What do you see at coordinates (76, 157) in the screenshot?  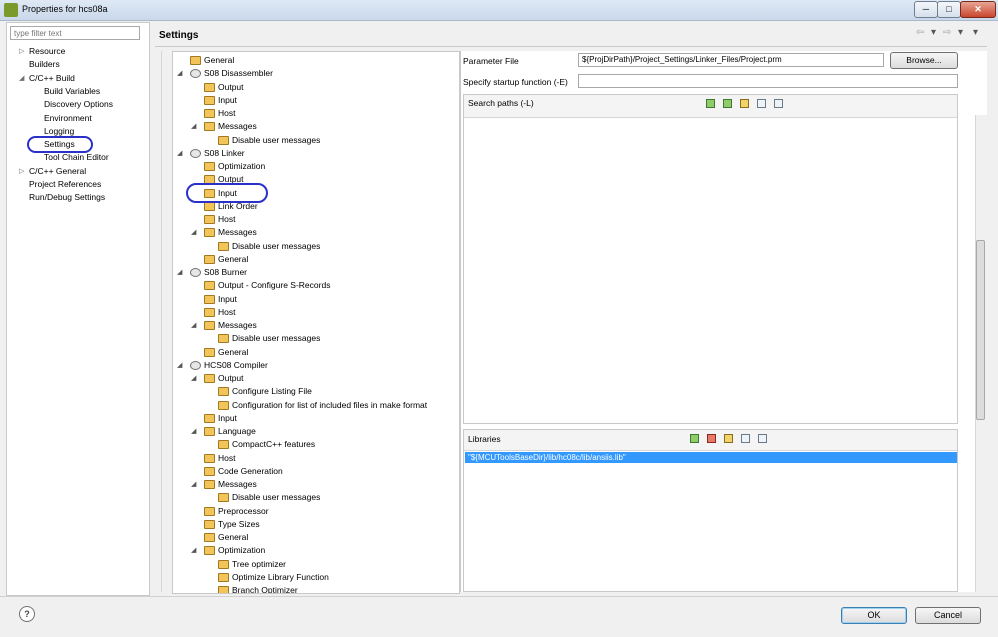 I see `sidebar-item: Tool Chain Editor` at bounding box center [76, 157].